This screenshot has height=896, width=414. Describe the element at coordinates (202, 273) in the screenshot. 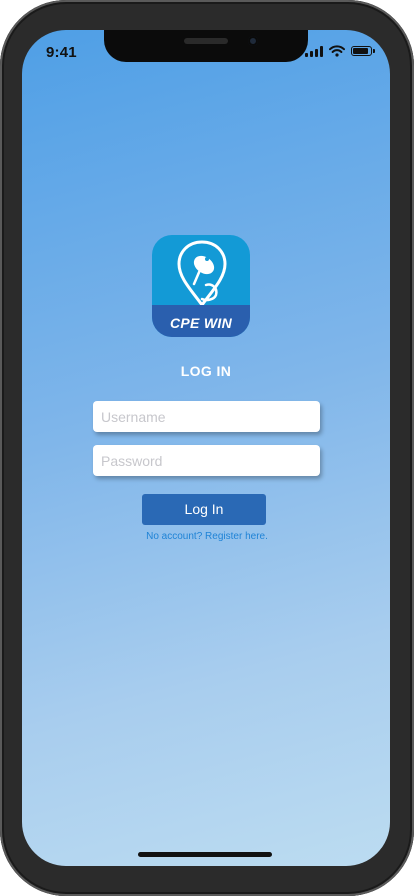

I see `map-pin-satellite-dish-icon` at that location.